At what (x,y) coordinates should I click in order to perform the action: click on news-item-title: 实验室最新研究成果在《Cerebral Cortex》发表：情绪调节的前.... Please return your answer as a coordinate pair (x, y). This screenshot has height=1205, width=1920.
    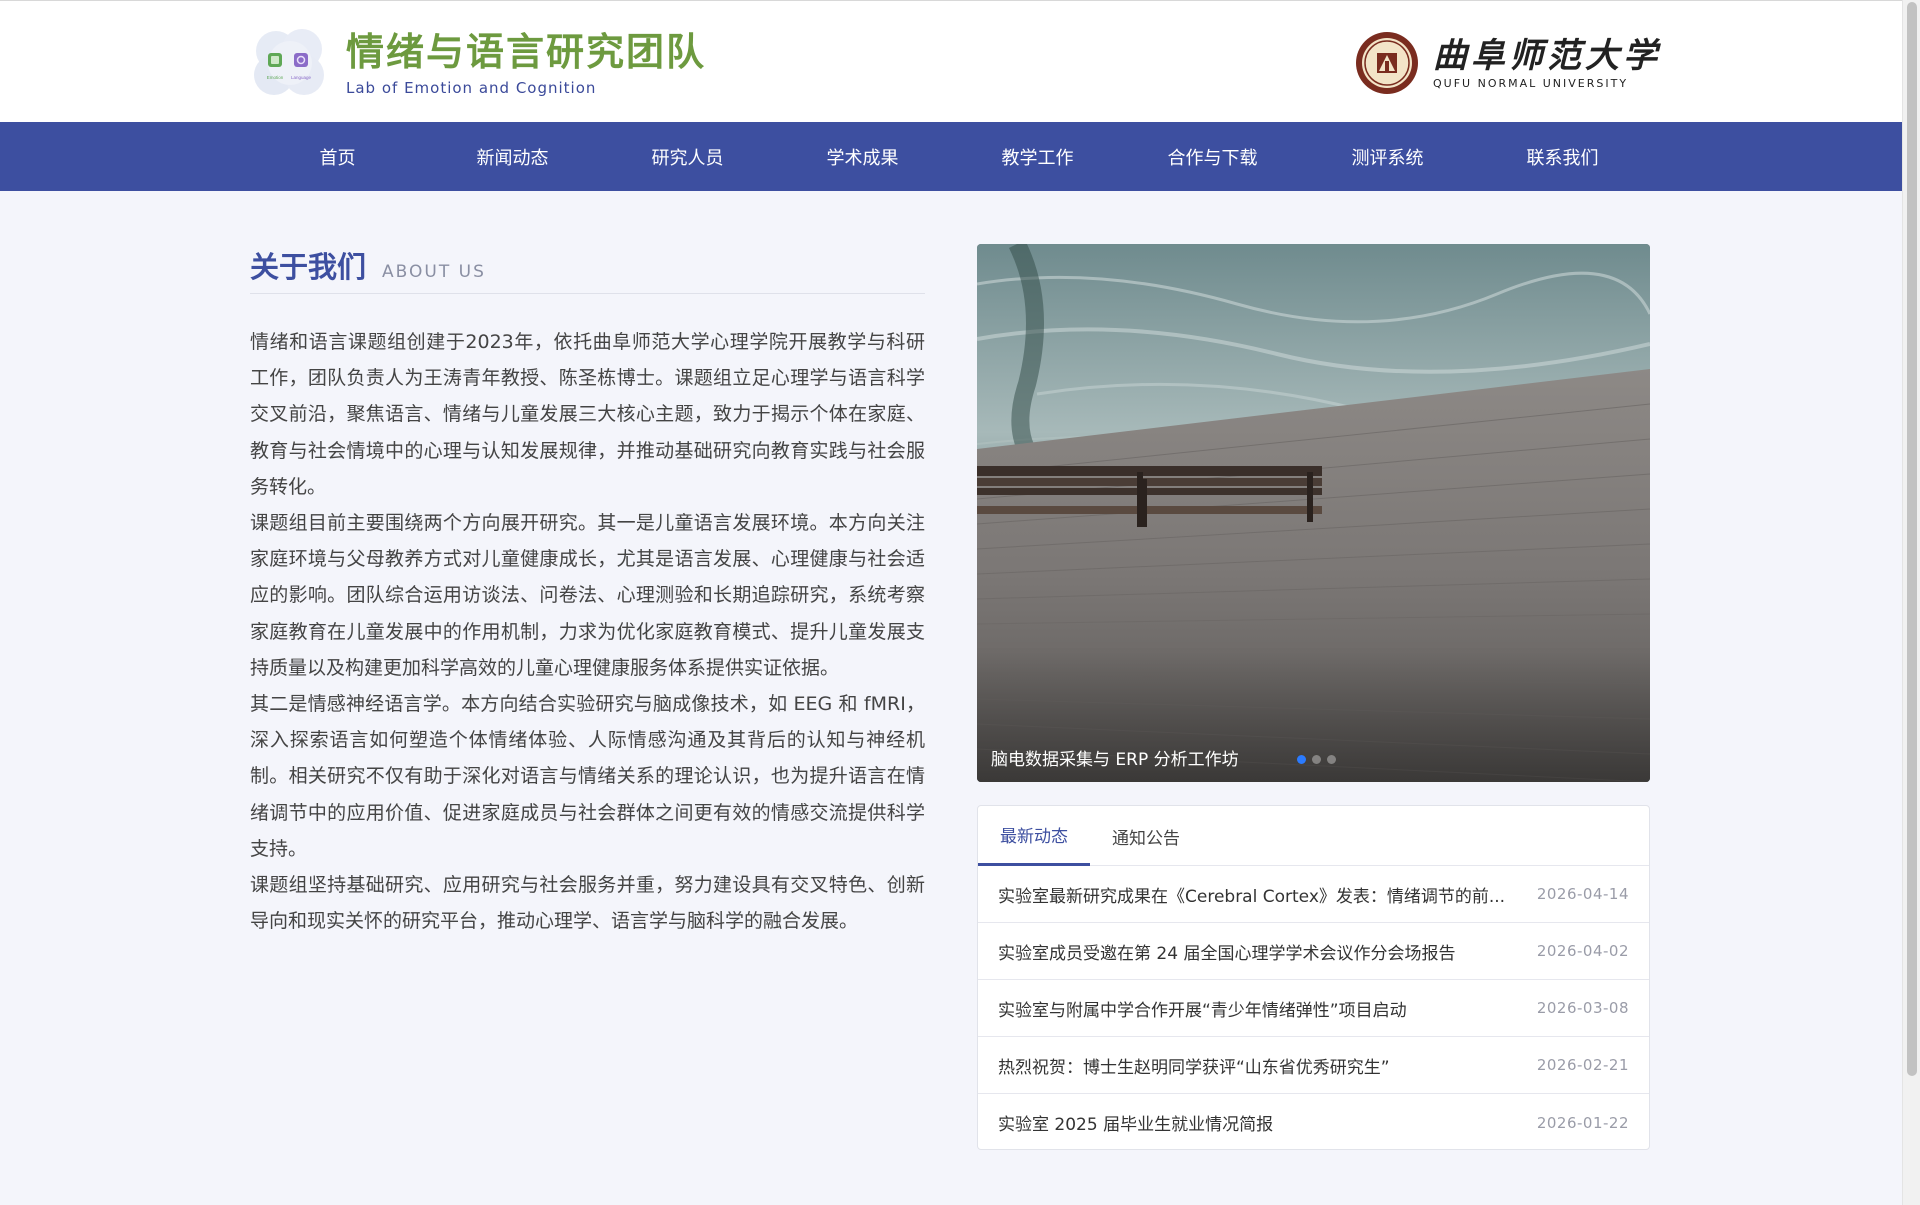
    Looking at the image, I should click on (1252, 896).